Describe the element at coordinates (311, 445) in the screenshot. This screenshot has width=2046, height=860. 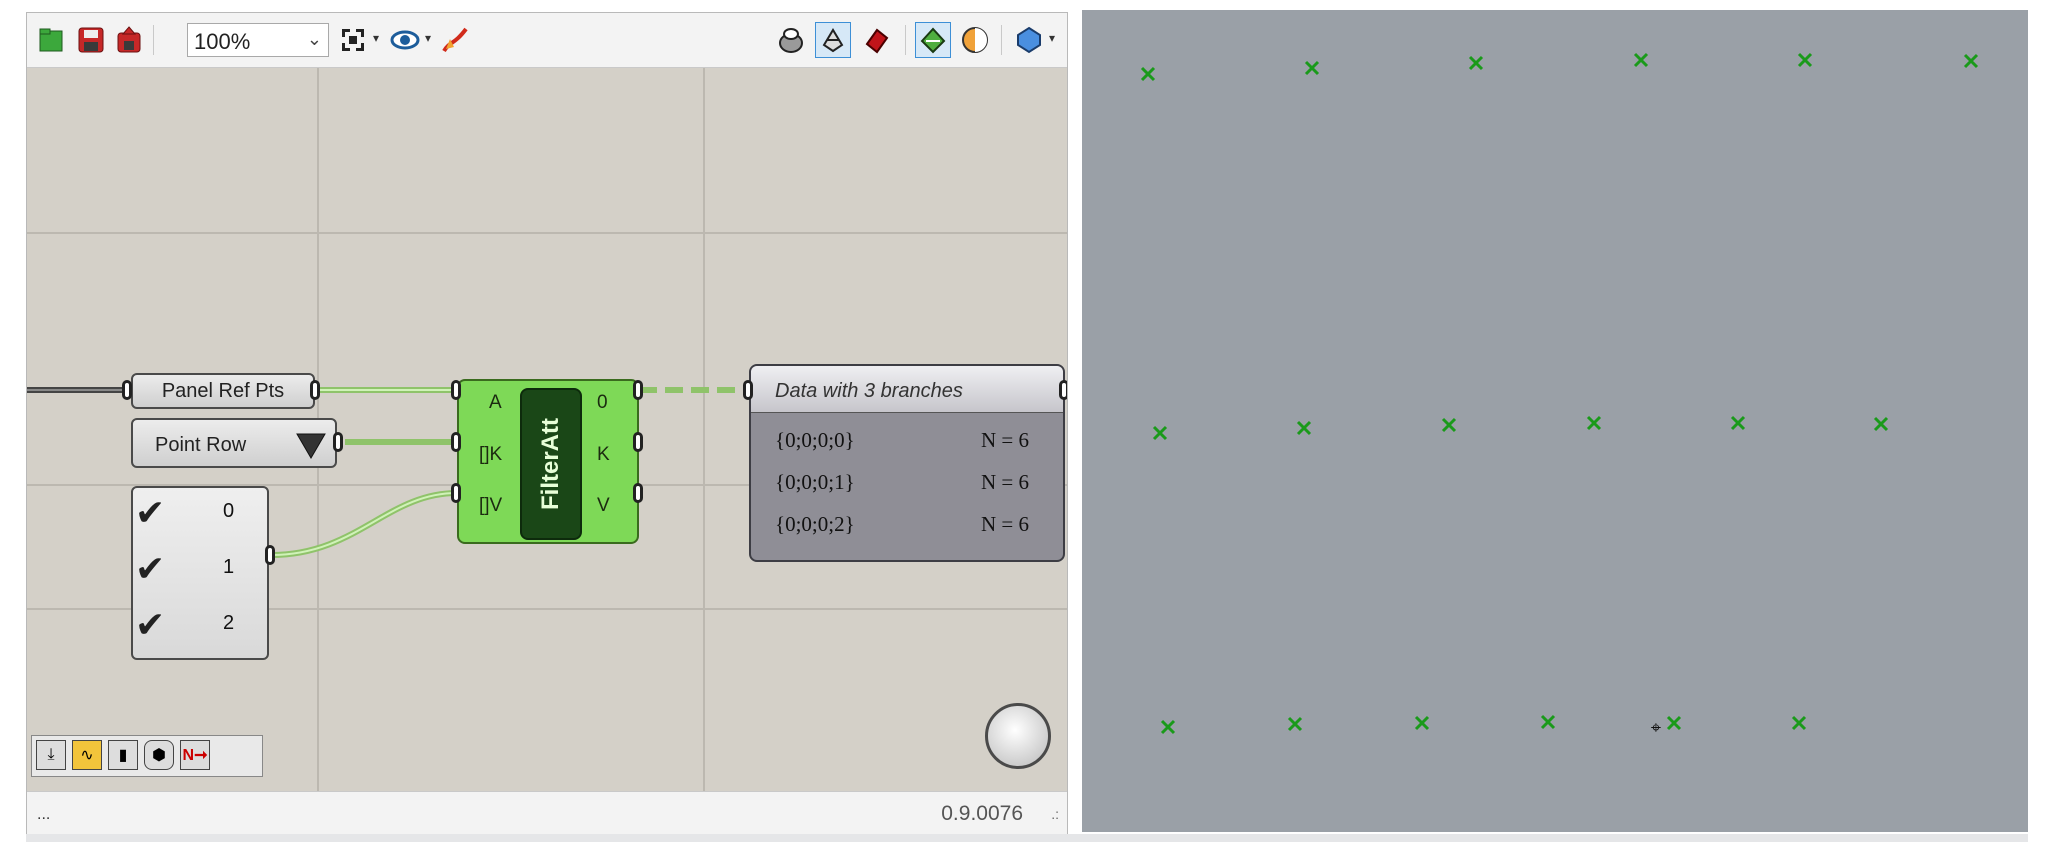
I see `dropdown-triangle-icon` at that location.